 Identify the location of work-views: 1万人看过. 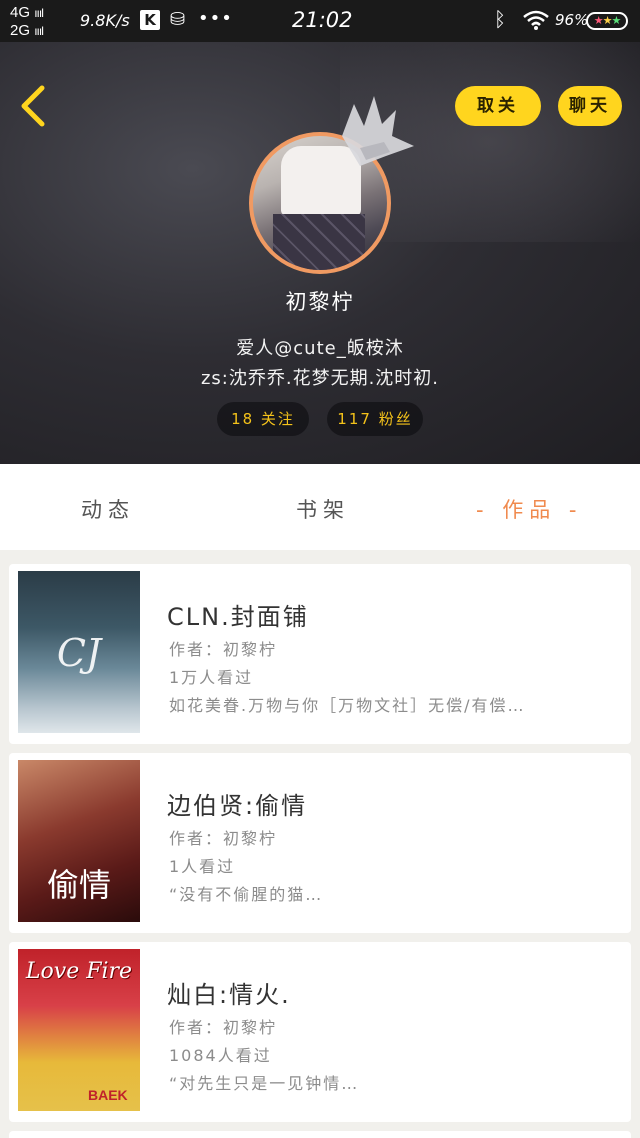
(211, 677).